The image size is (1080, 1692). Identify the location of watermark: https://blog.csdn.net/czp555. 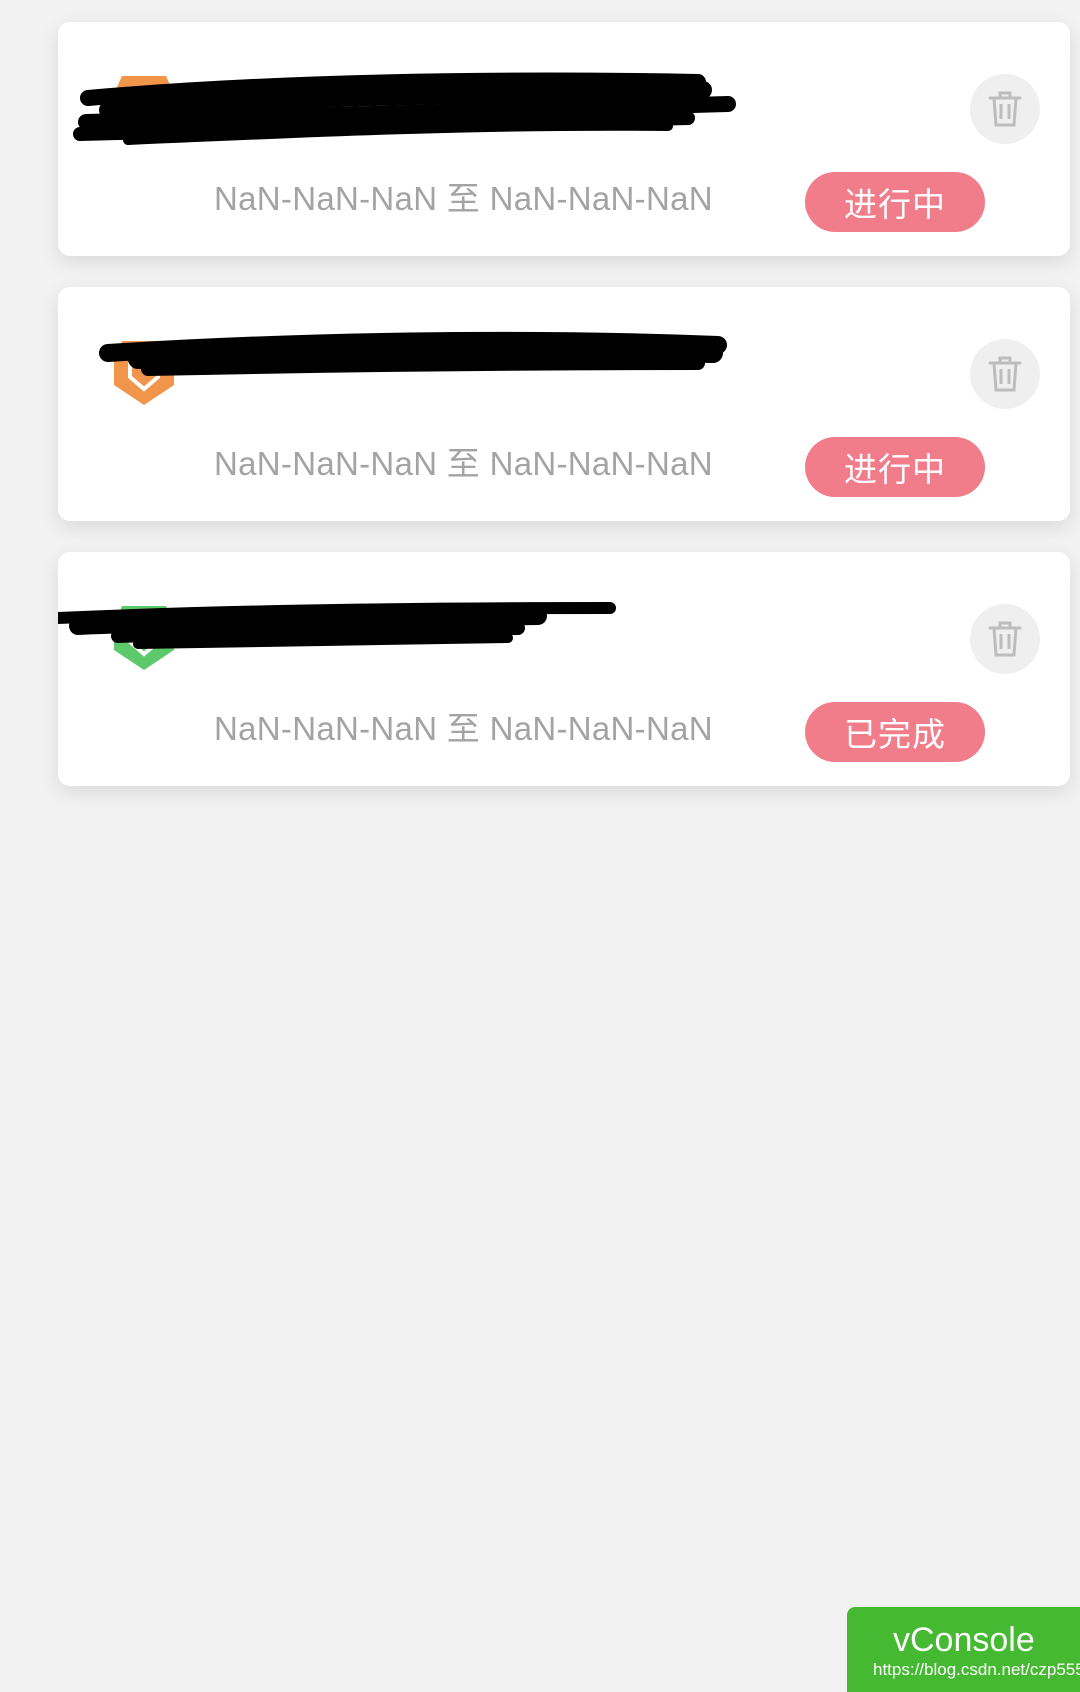
(976, 1669).